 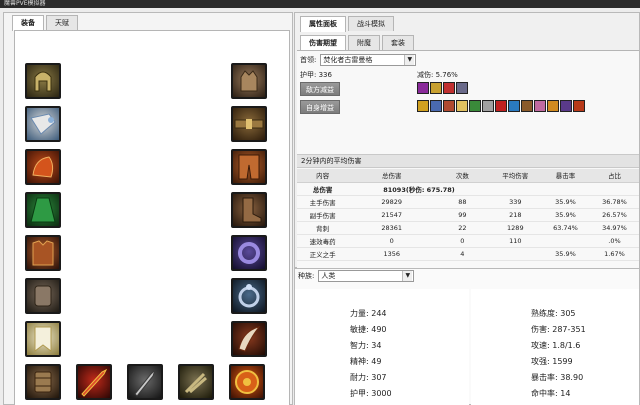 I want to click on shoulder-icon, so click(x=43, y=167).